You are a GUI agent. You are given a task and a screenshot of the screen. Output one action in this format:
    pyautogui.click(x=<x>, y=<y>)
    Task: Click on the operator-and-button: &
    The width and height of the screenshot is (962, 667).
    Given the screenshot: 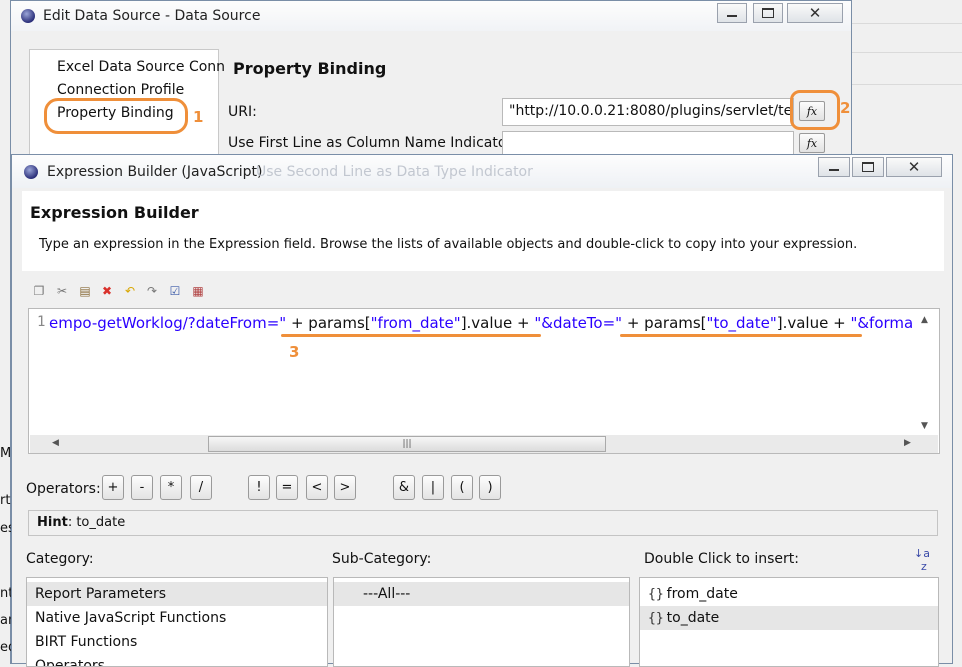 What is the action you would take?
    pyautogui.click(x=404, y=487)
    